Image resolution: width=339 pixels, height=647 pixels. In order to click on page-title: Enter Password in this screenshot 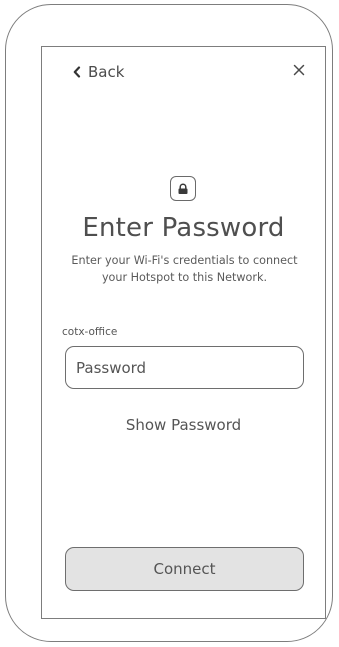, I will do `click(183, 228)`.